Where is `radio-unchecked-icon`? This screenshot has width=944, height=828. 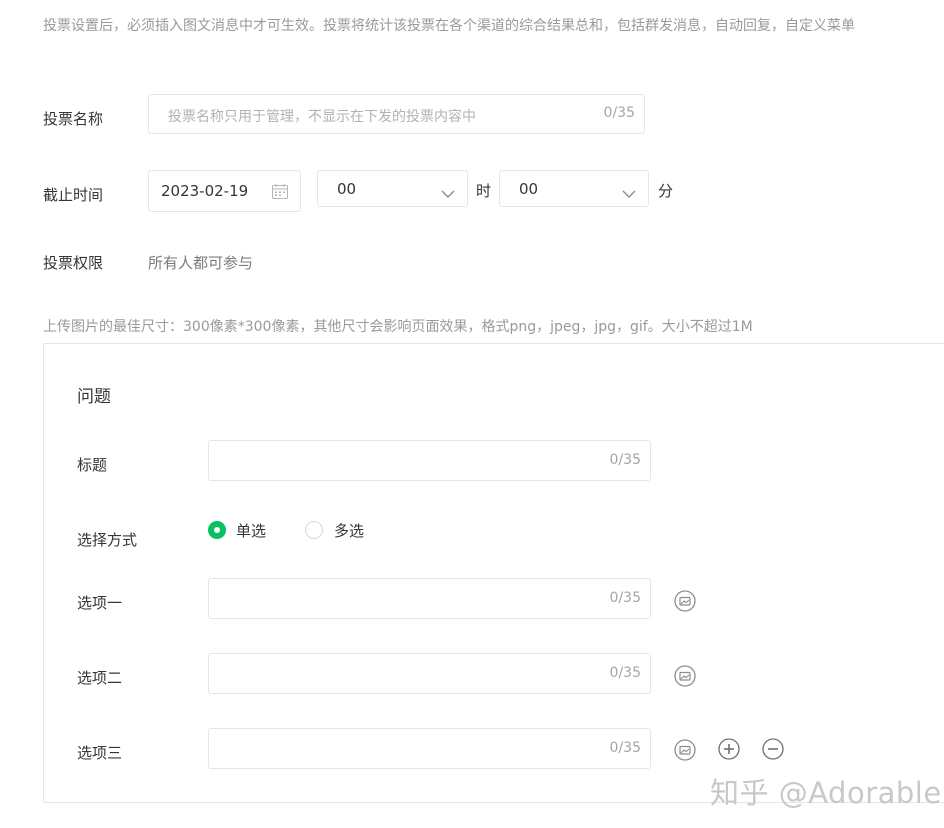 radio-unchecked-icon is located at coordinates (314, 530).